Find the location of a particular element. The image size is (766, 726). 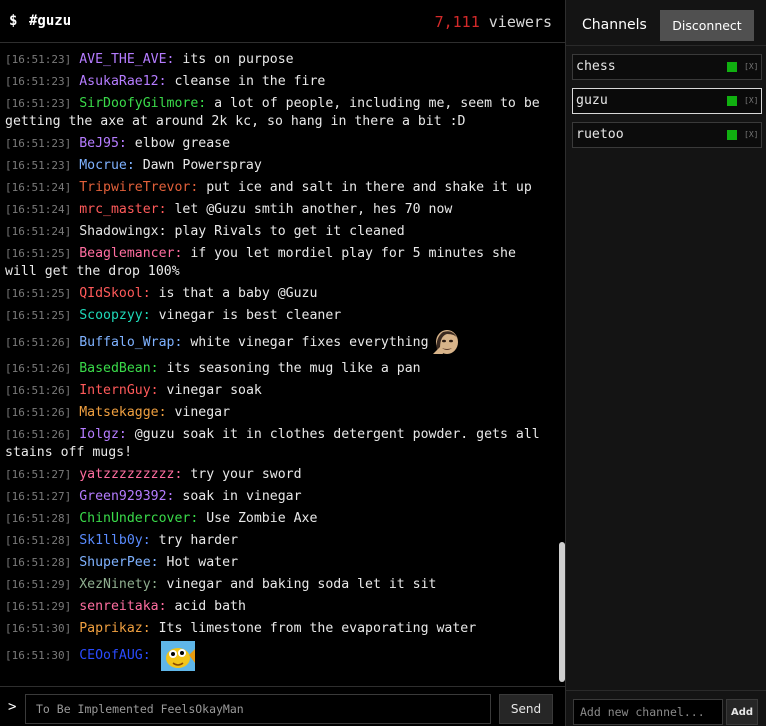

add-channel-button: Add is located at coordinates (742, 712).